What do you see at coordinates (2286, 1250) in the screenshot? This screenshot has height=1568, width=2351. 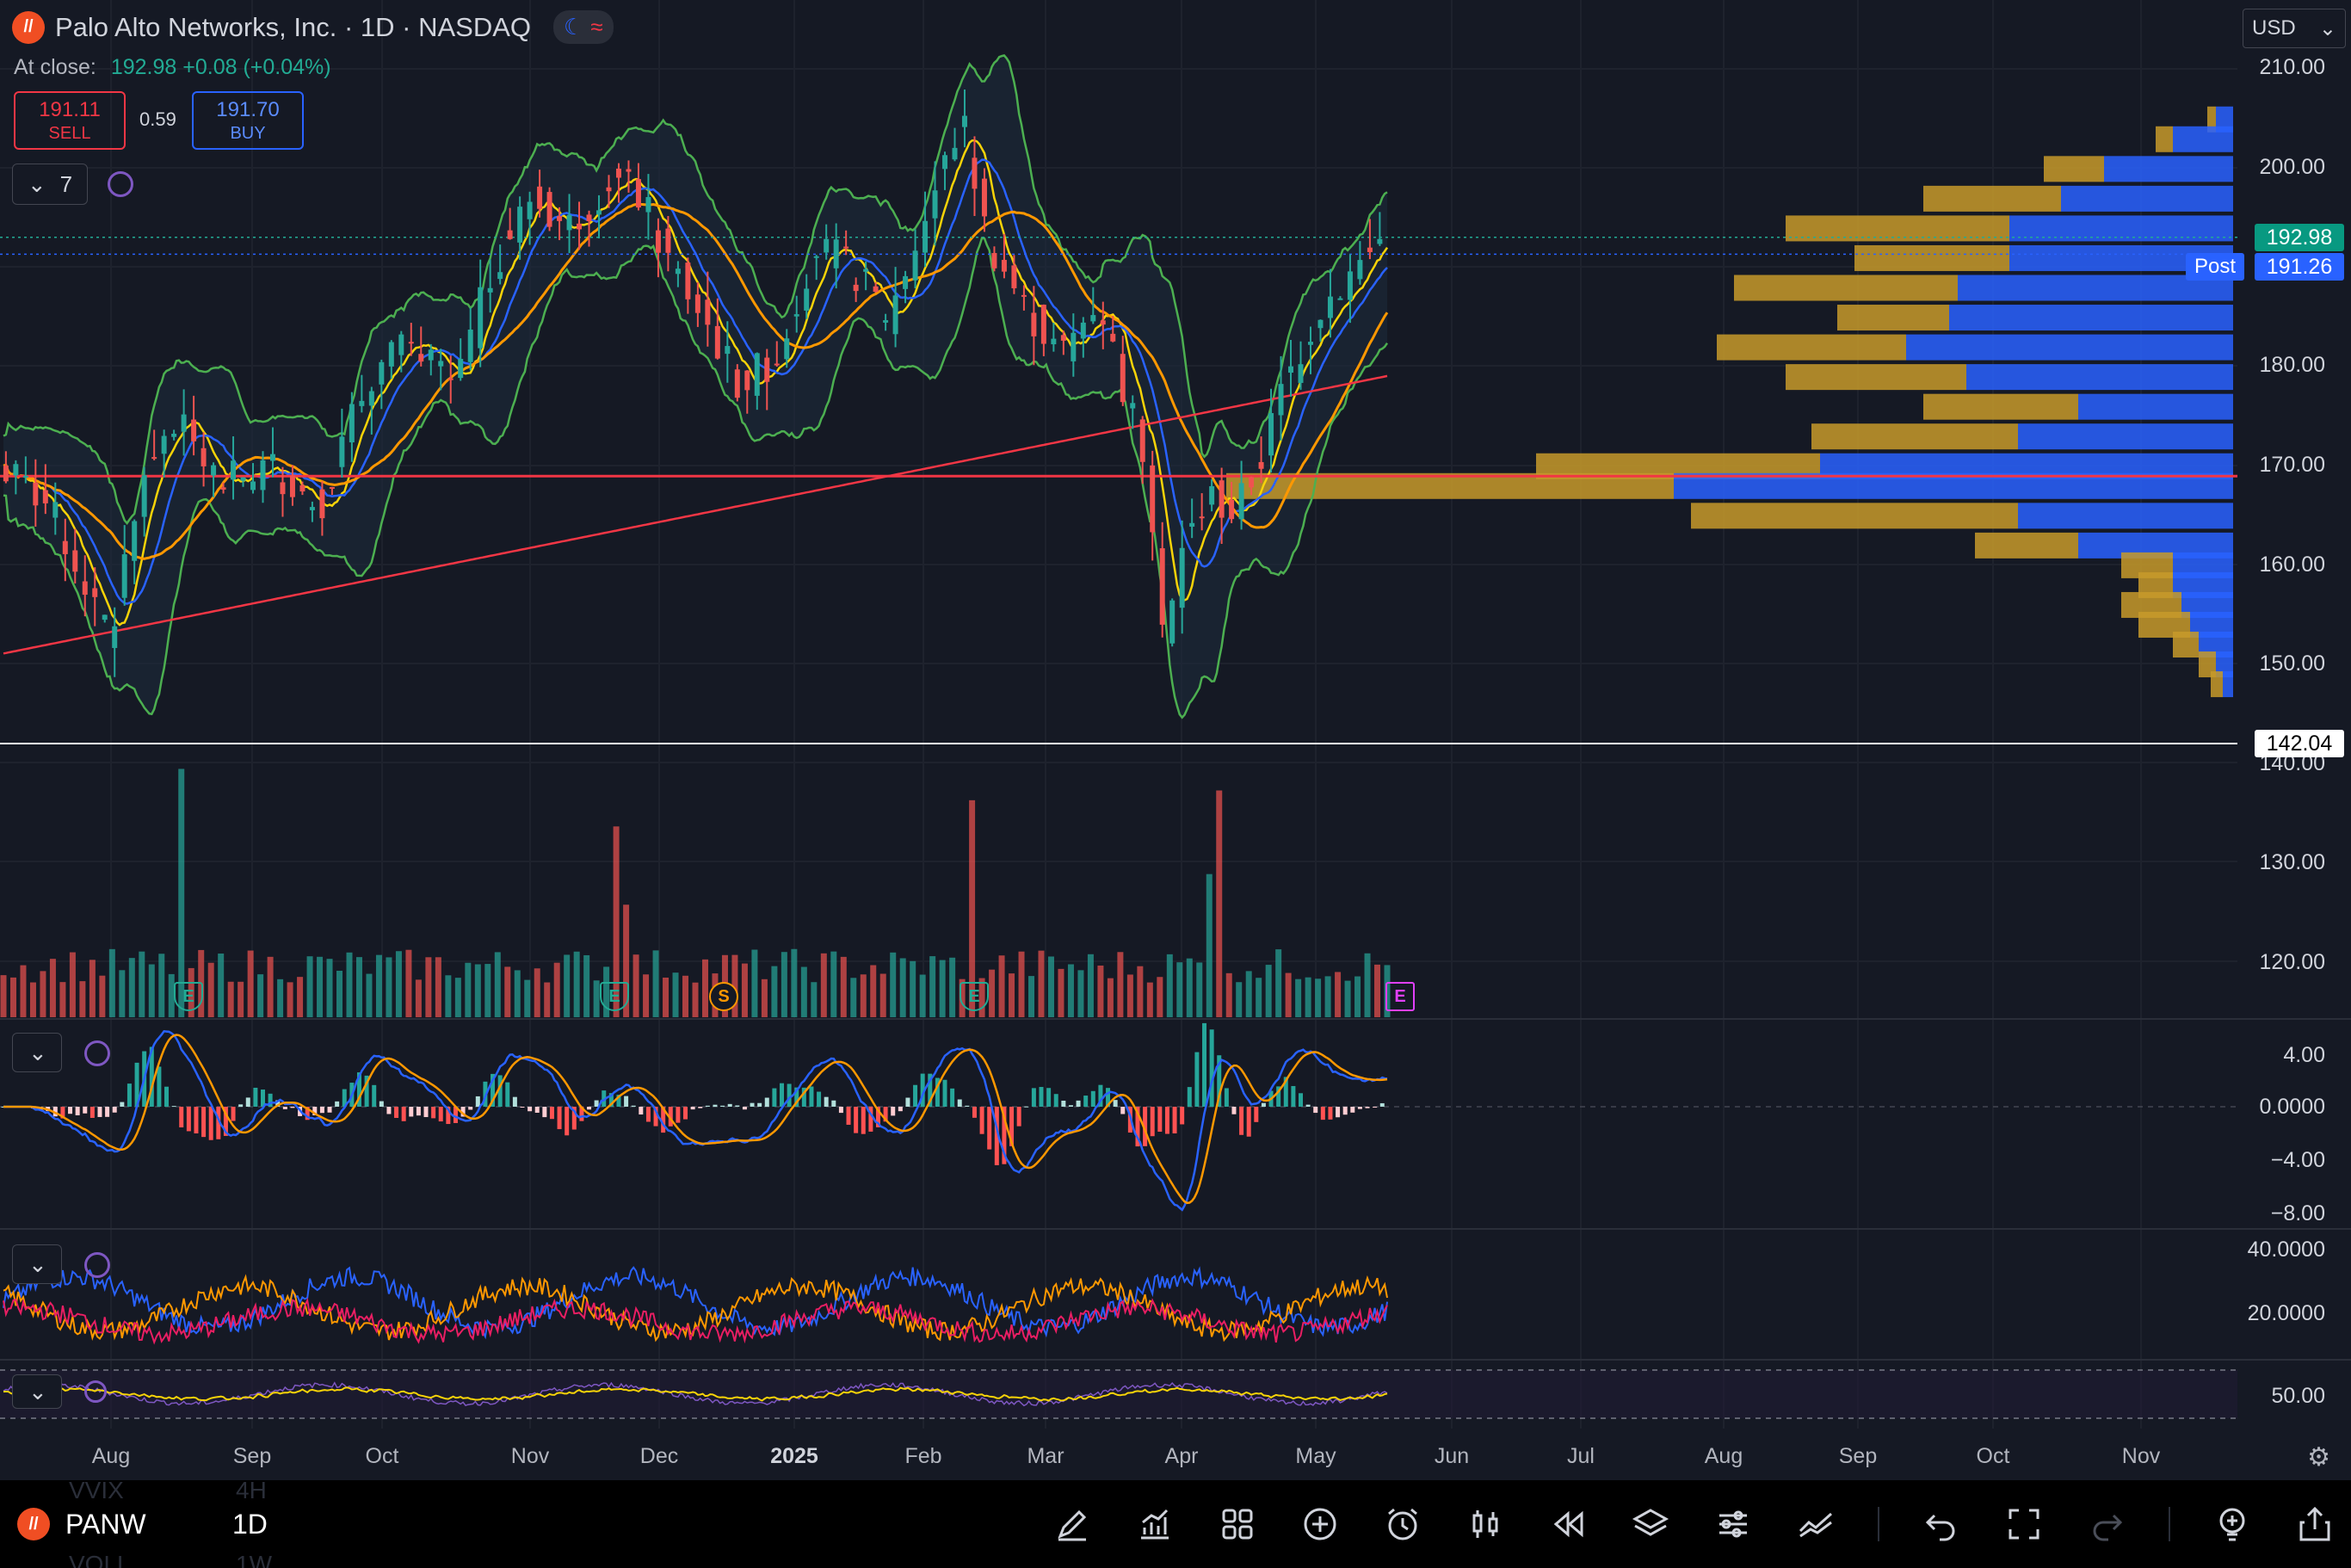 I see `dmi-axis-label: 40.0000` at bounding box center [2286, 1250].